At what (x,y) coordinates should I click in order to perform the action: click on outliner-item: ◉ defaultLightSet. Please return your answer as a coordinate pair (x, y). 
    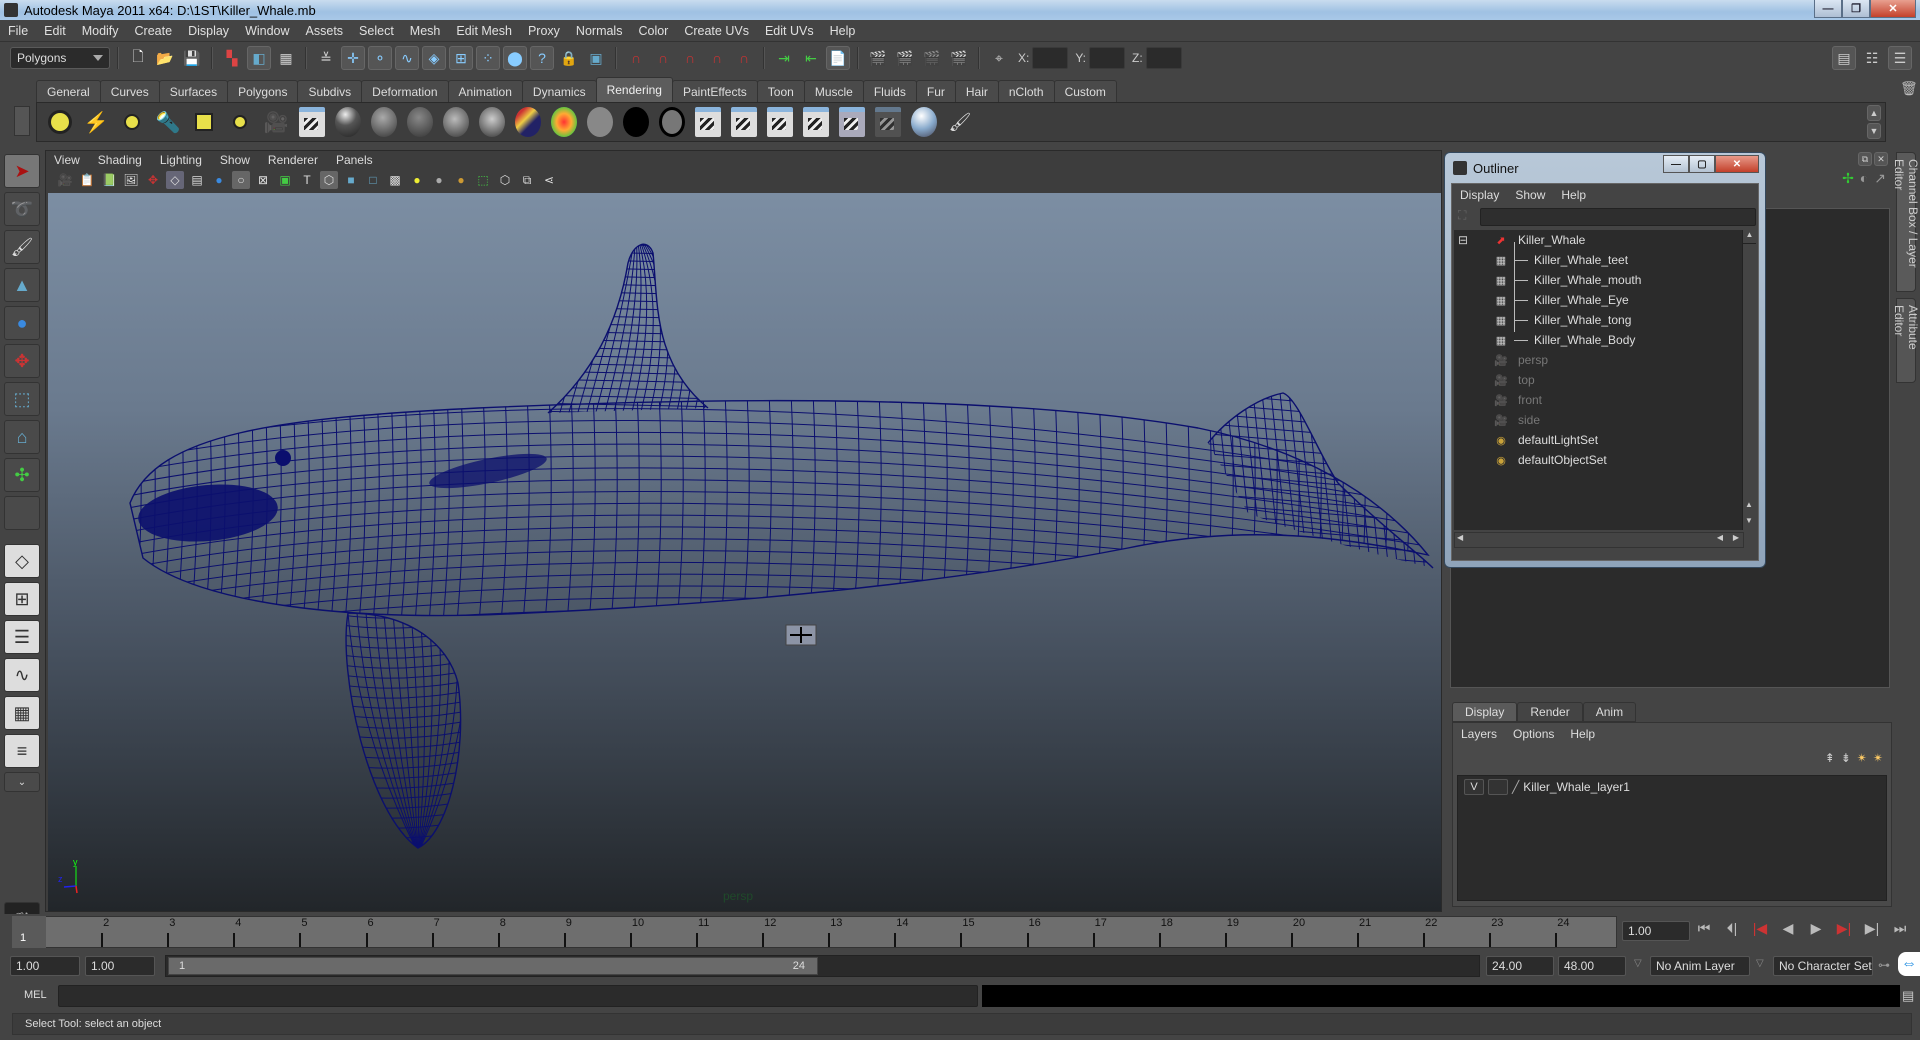
    Looking at the image, I should click on (1599, 440).